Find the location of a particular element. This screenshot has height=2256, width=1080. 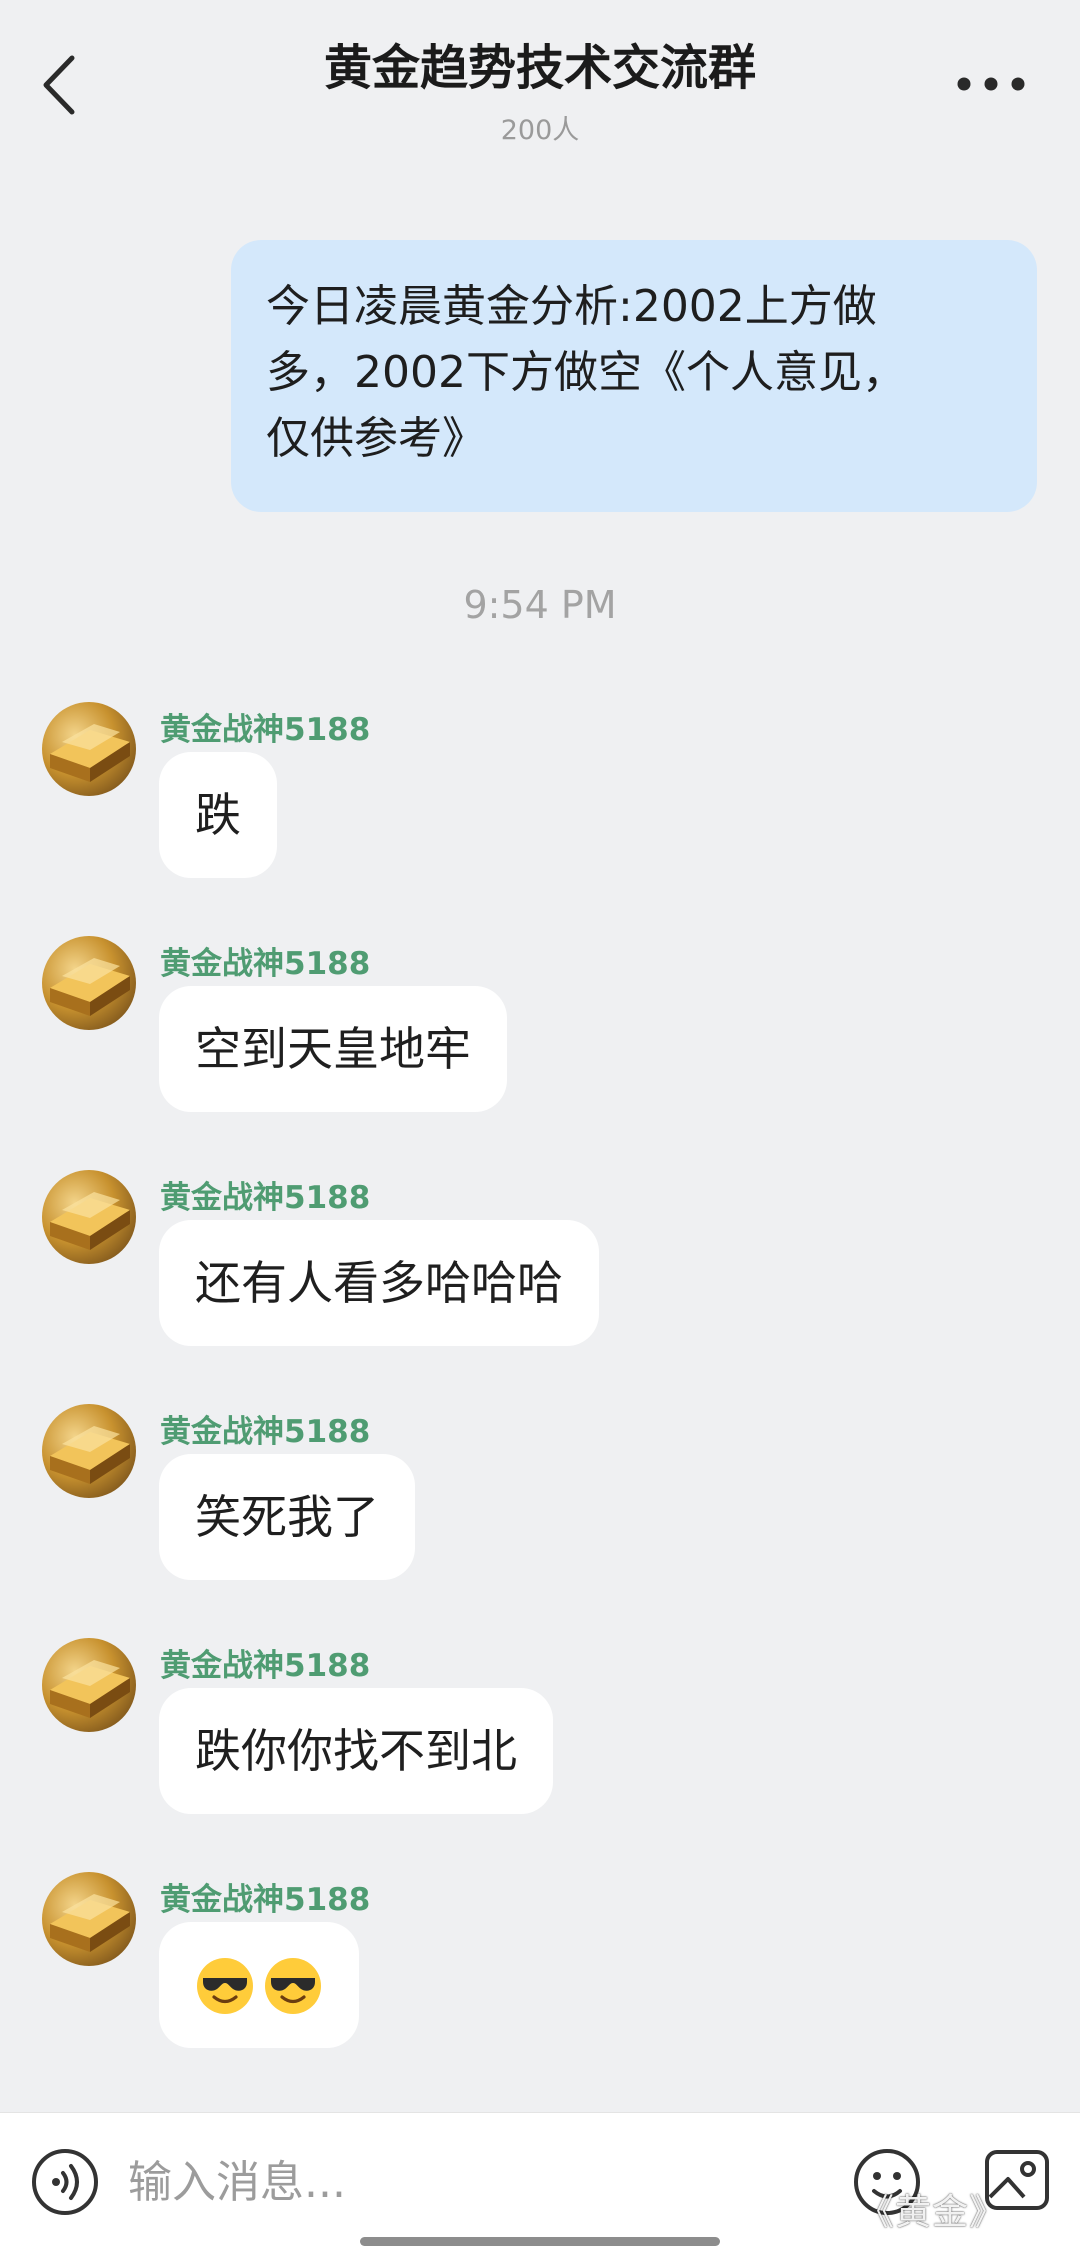

chat-title: 黄金趋势技术交流群 is located at coordinates (539, 68).